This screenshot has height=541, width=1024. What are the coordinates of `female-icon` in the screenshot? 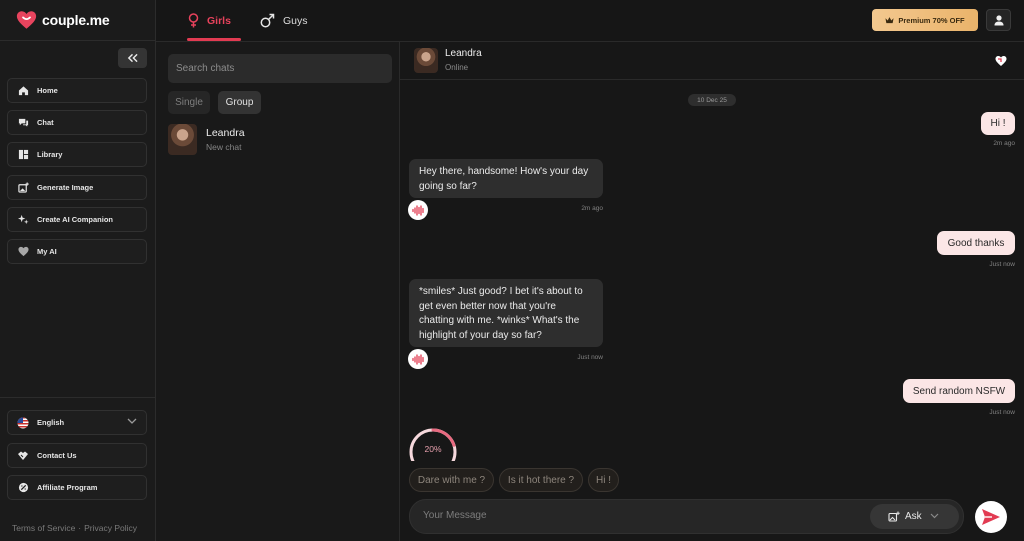 It's located at (193, 20).